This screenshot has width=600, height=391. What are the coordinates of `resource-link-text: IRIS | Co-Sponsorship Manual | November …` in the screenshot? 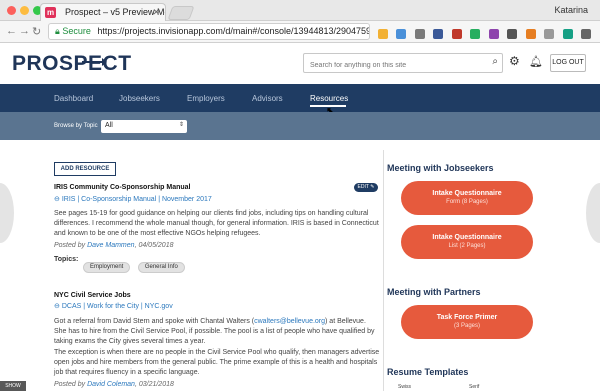 It's located at (136, 199).